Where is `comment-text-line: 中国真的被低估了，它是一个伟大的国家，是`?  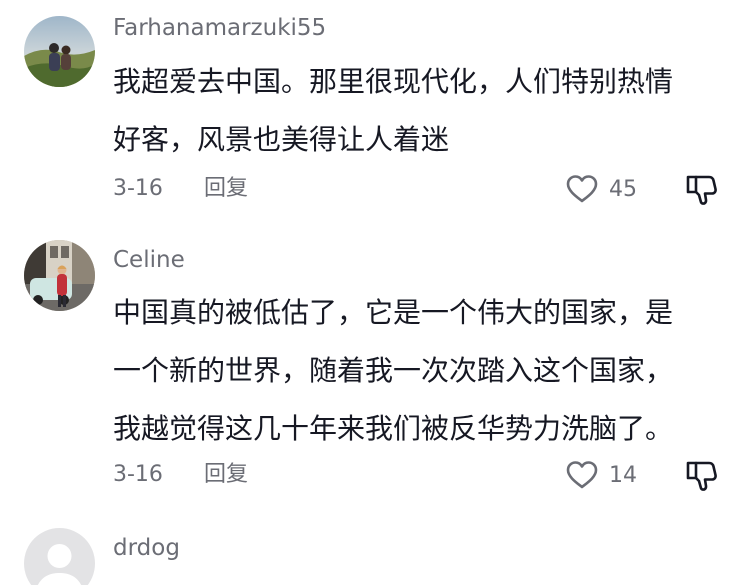 comment-text-line: 中国真的被低估了，它是一个伟大的国家，是 is located at coordinates (393, 312).